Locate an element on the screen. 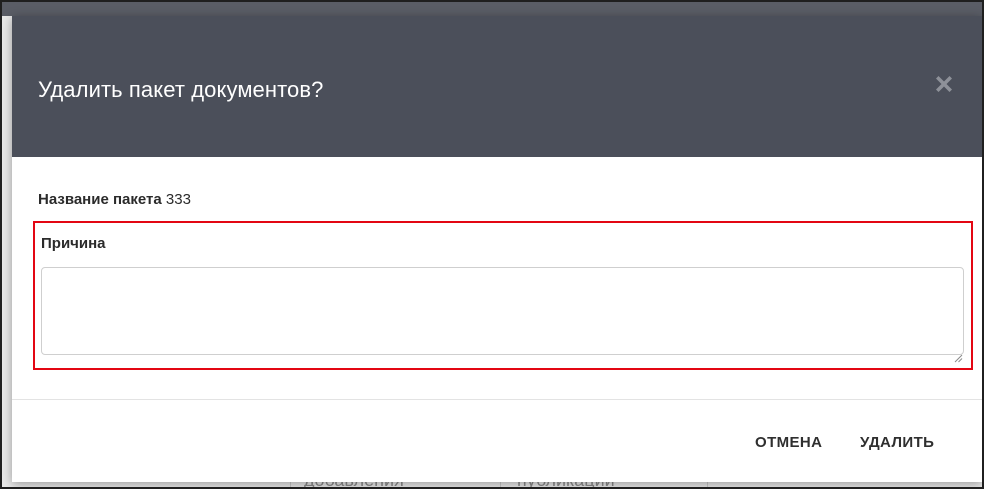 Image resolution: width=984 pixels, height=489 pixels. package-name-label: Название пакета is located at coordinates (100, 199).